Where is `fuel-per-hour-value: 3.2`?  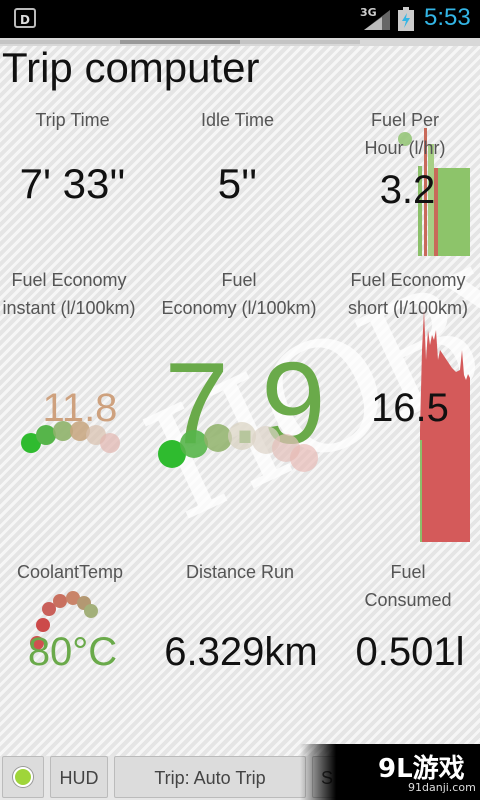
fuel-per-hour-value: 3.2 is located at coordinates (407, 190).